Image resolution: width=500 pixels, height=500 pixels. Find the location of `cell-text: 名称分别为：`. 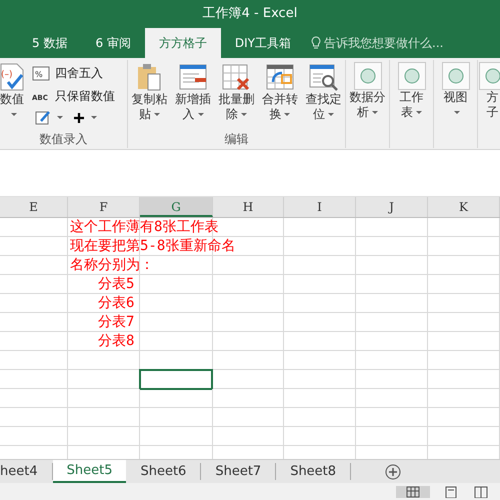

cell-text: 名称分别为： is located at coordinates (112, 265).